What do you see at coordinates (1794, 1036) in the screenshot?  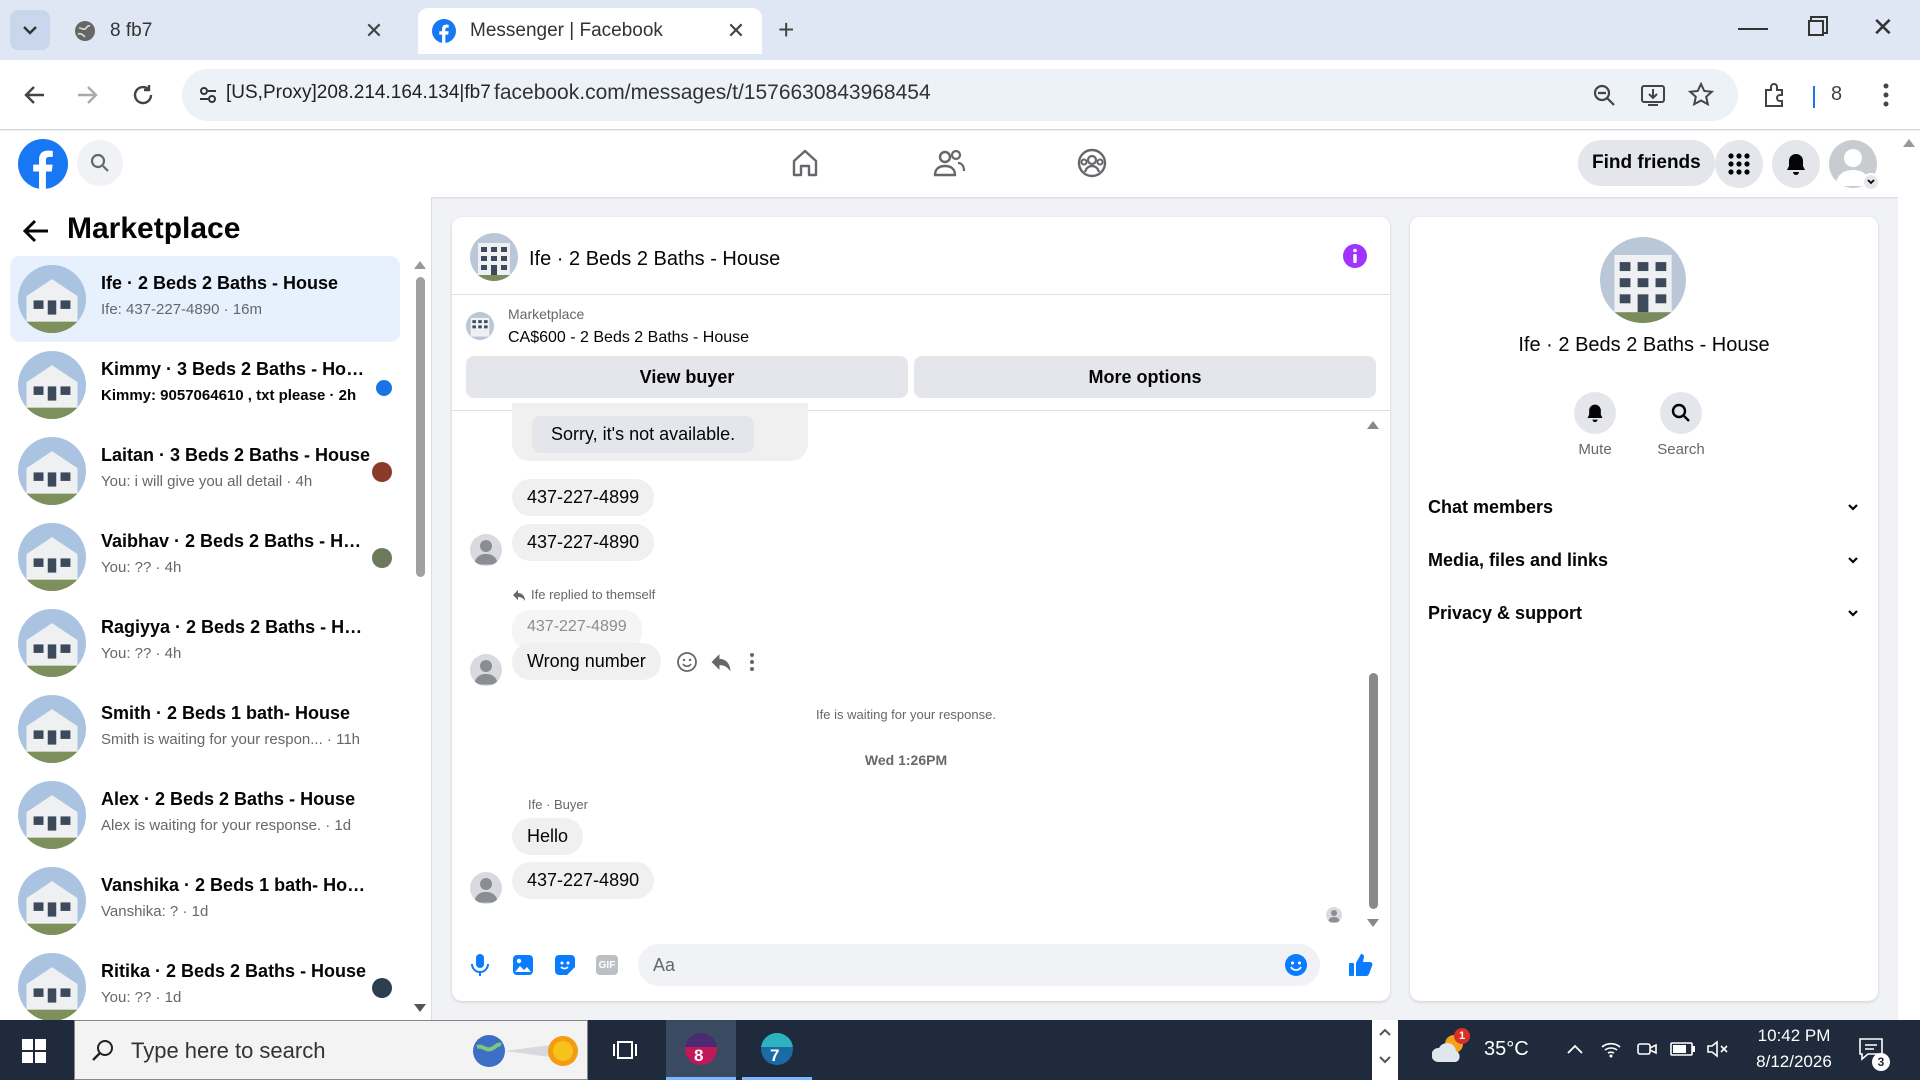 I see `clock-time: 10:42 PM` at bounding box center [1794, 1036].